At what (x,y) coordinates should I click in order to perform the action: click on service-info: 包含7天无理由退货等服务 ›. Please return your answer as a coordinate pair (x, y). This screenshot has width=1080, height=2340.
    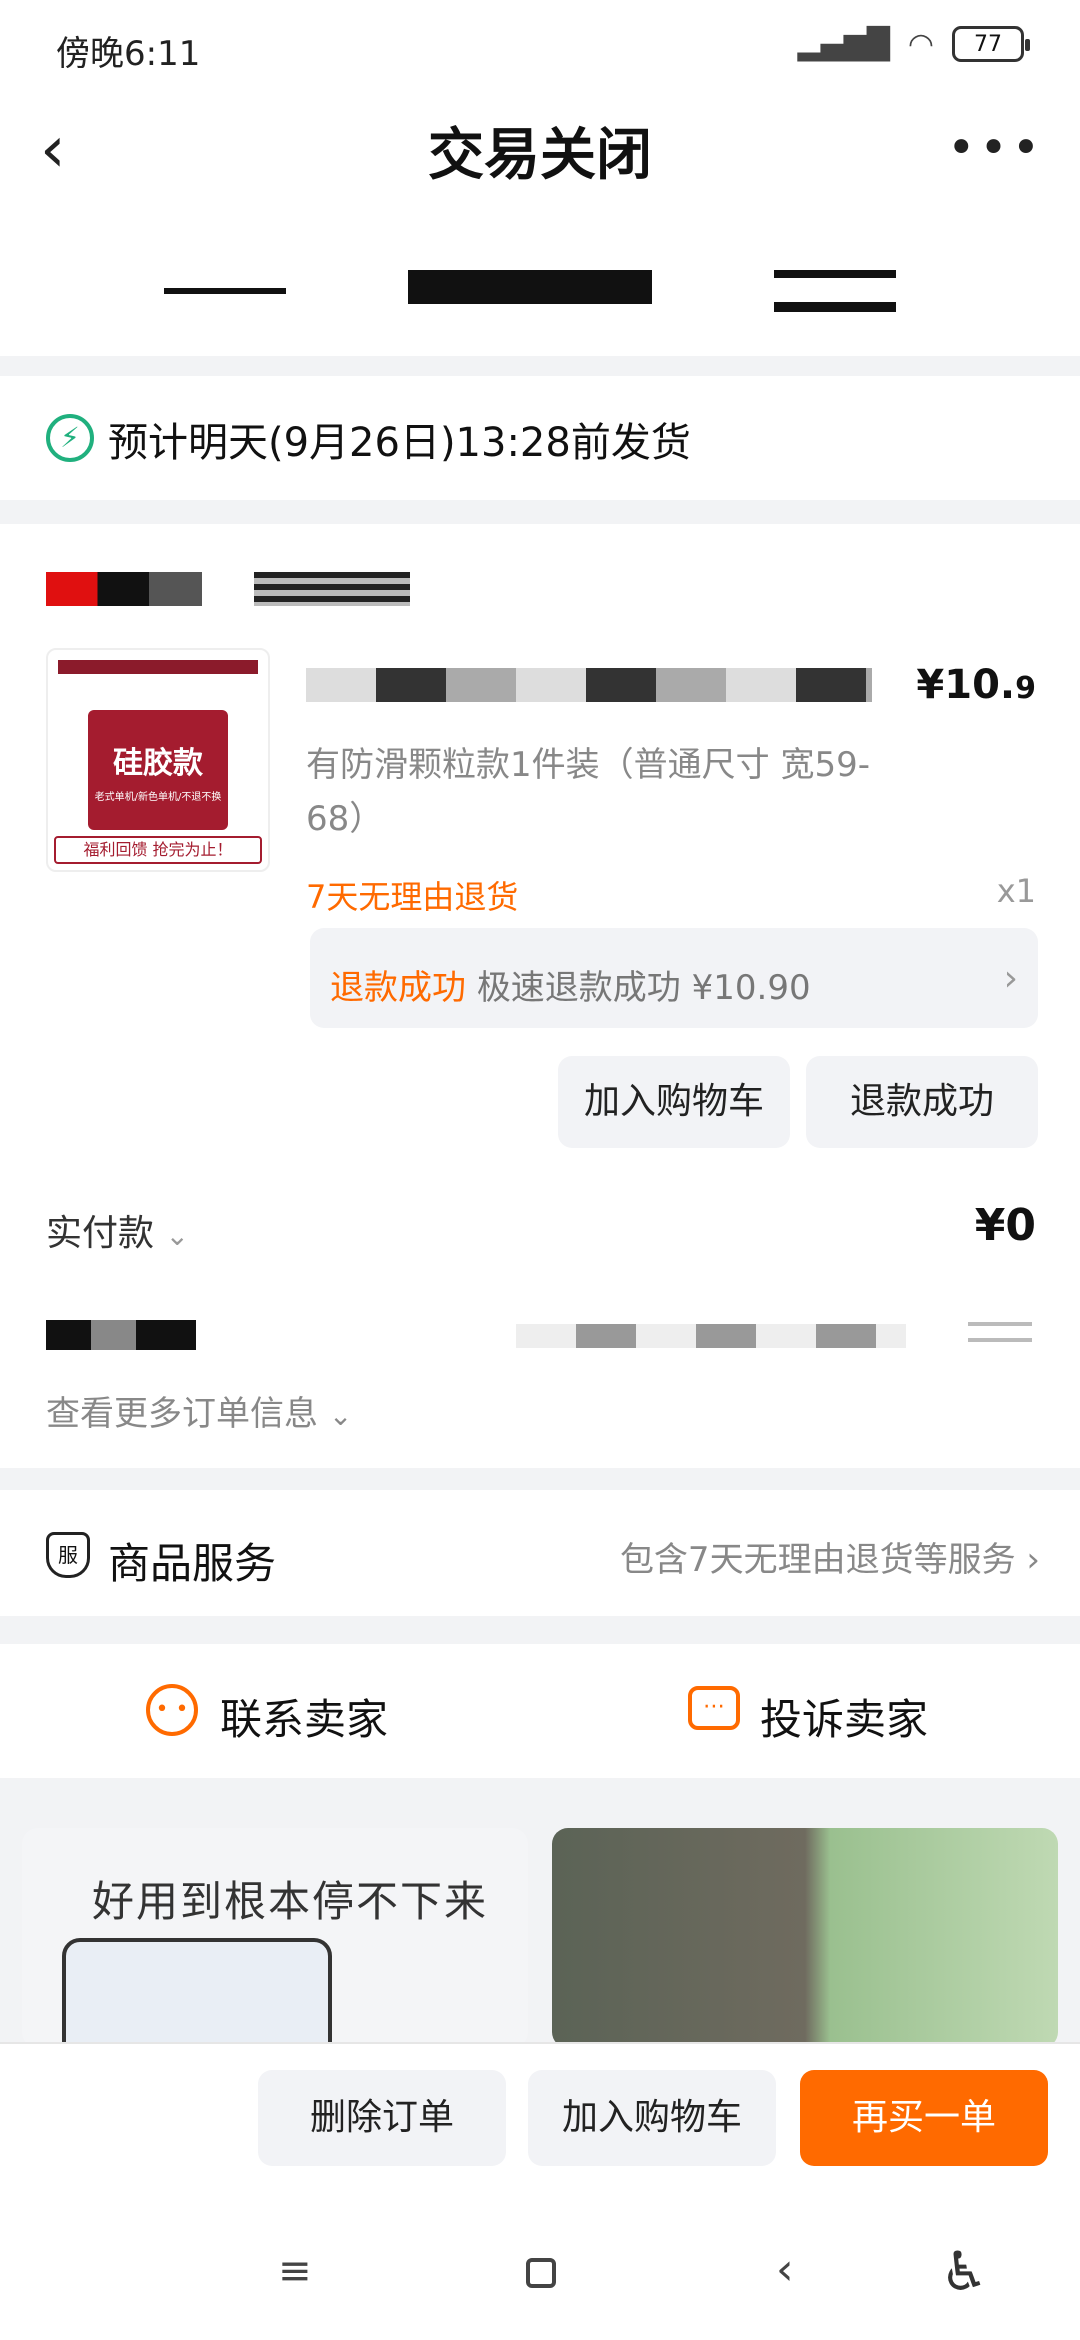
    Looking at the image, I should click on (830, 1556).